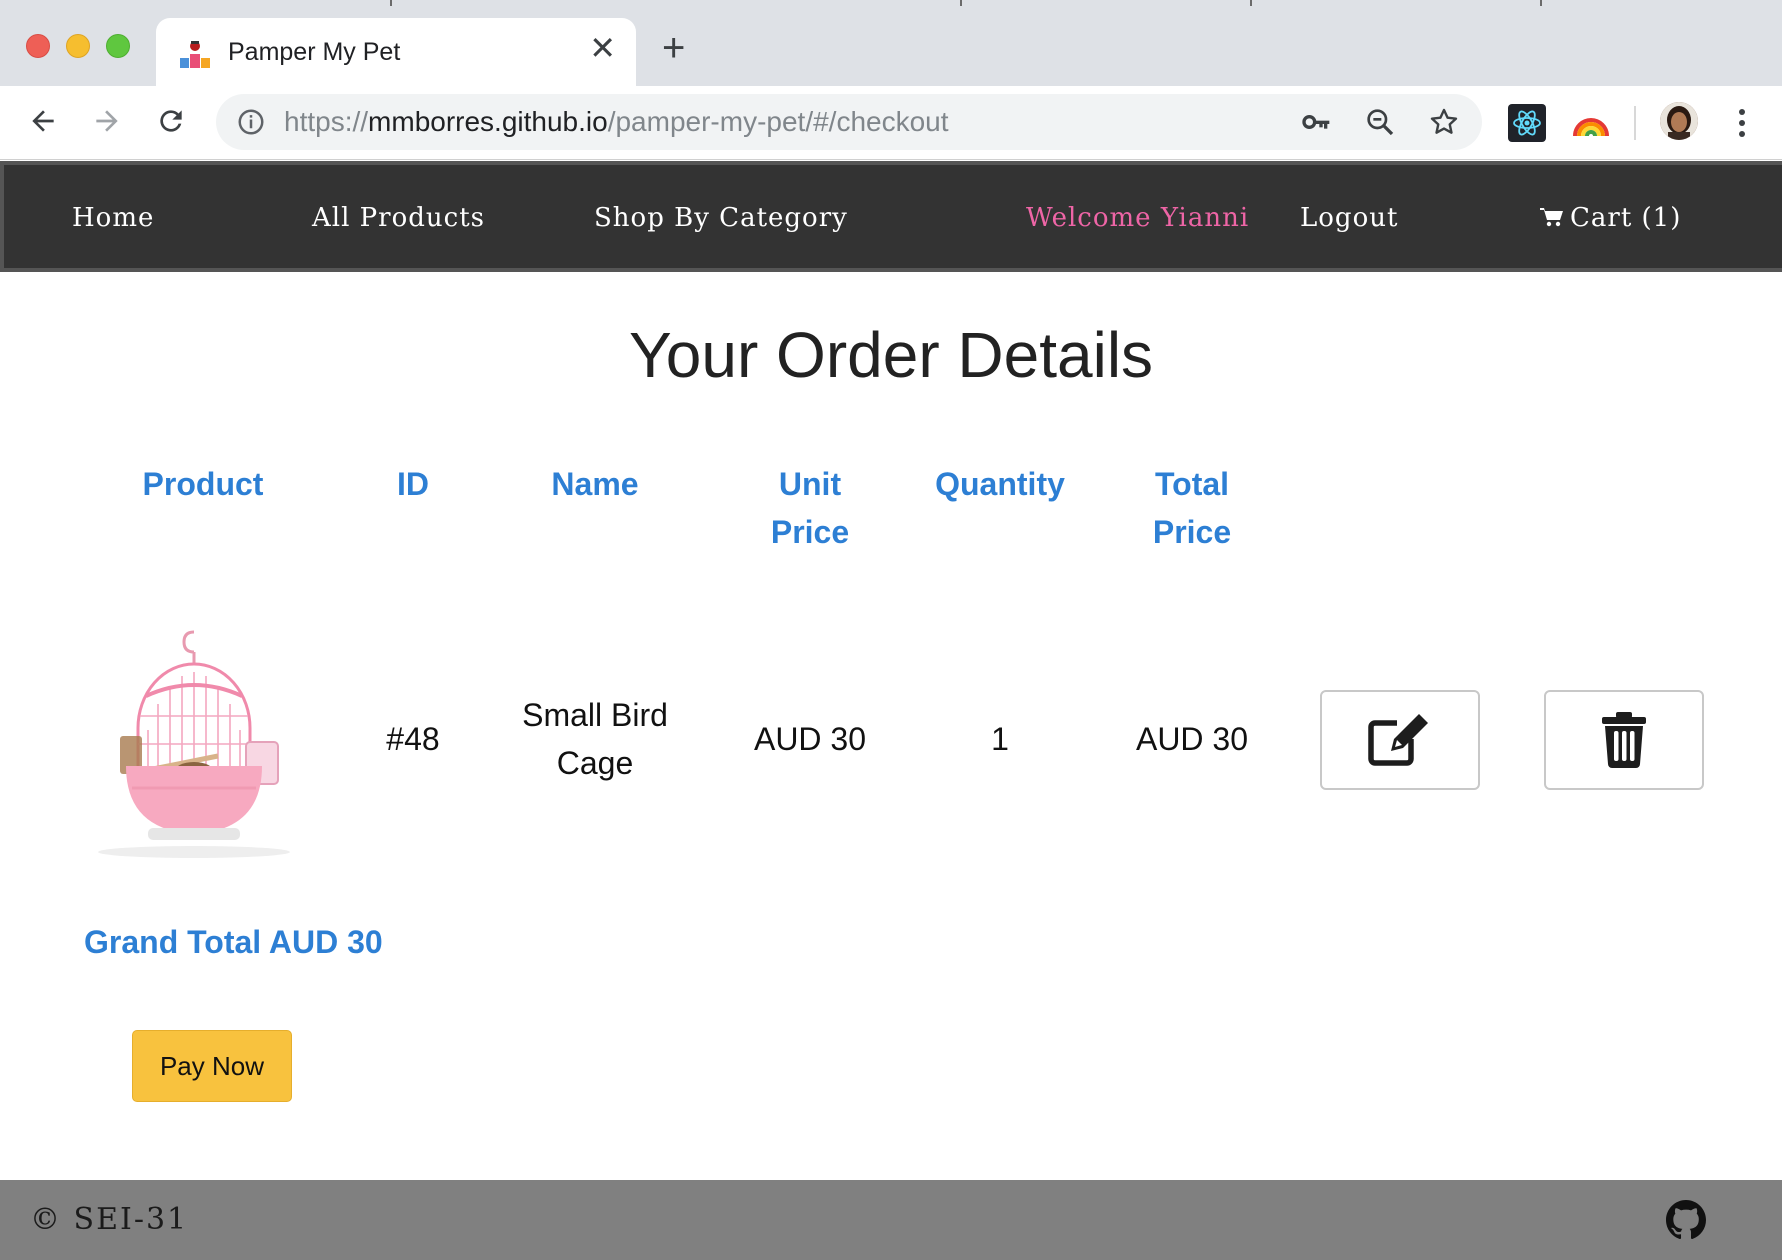  What do you see at coordinates (810, 532) in the screenshot?
I see `header-unit-price-line2: Price` at bounding box center [810, 532].